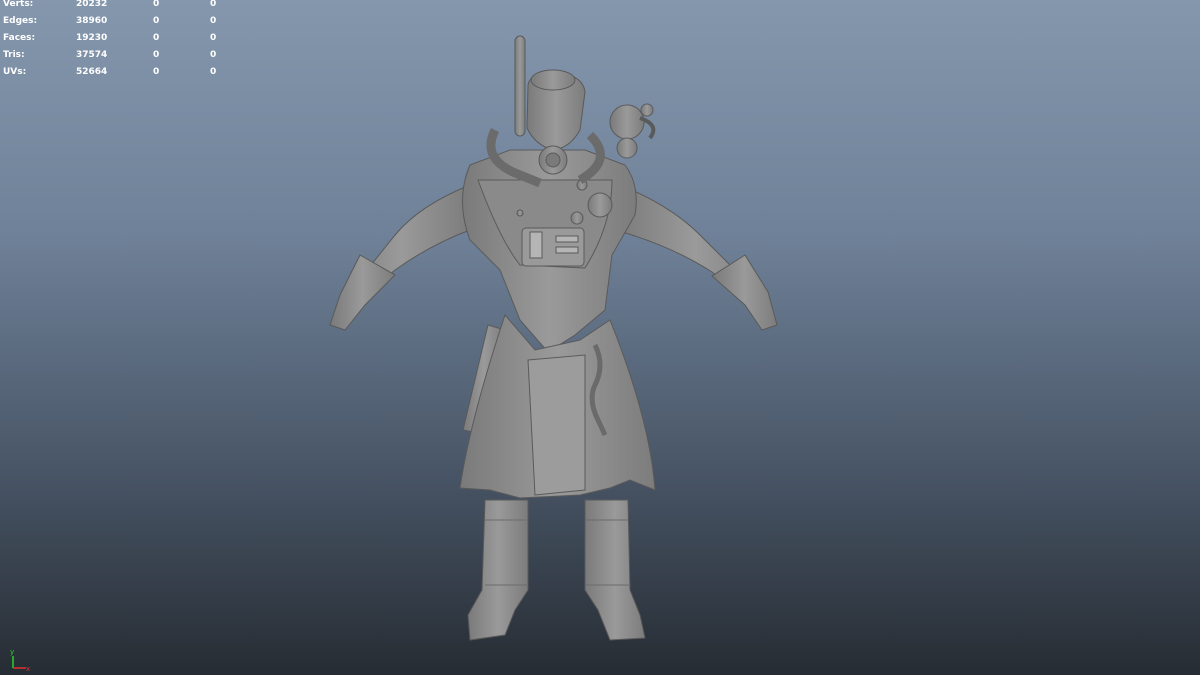 The image size is (1200, 675). Describe the element at coordinates (20, 660) in the screenshot. I see `axis-gizmo: y x` at that location.